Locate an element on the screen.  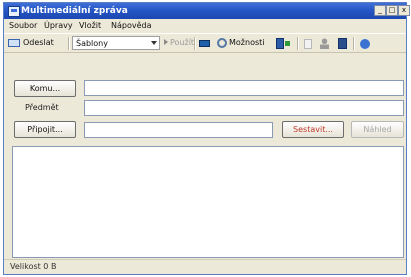
app-icon is located at coordinates (14, 11).